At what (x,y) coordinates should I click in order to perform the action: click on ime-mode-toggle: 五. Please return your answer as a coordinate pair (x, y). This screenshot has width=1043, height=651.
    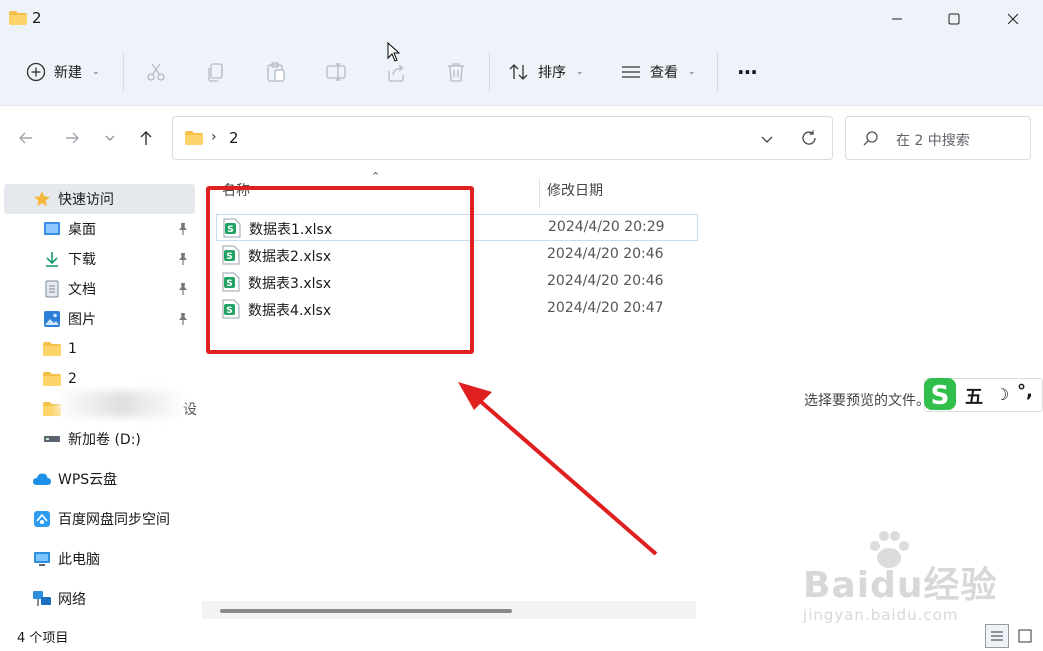
    Looking at the image, I should click on (974, 396).